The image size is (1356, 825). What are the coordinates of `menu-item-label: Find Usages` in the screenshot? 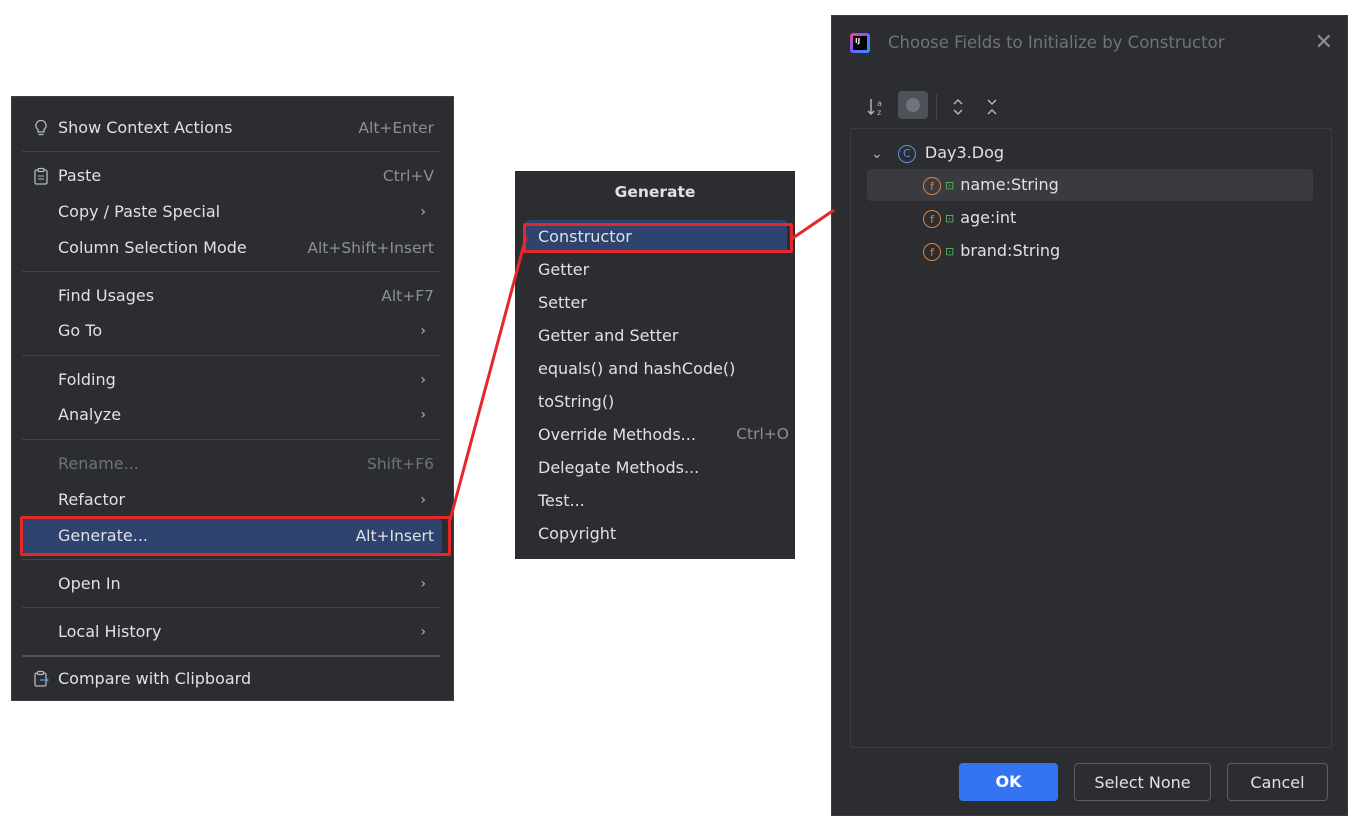 It's located at (106, 295).